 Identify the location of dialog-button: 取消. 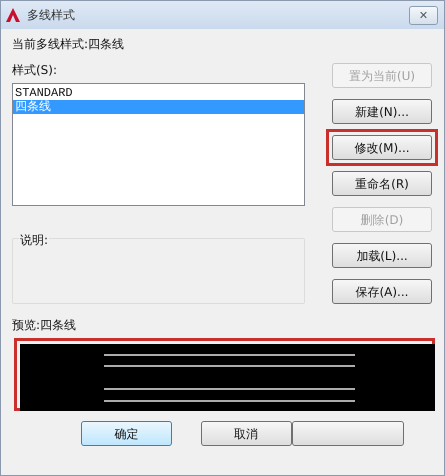
(246, 433).